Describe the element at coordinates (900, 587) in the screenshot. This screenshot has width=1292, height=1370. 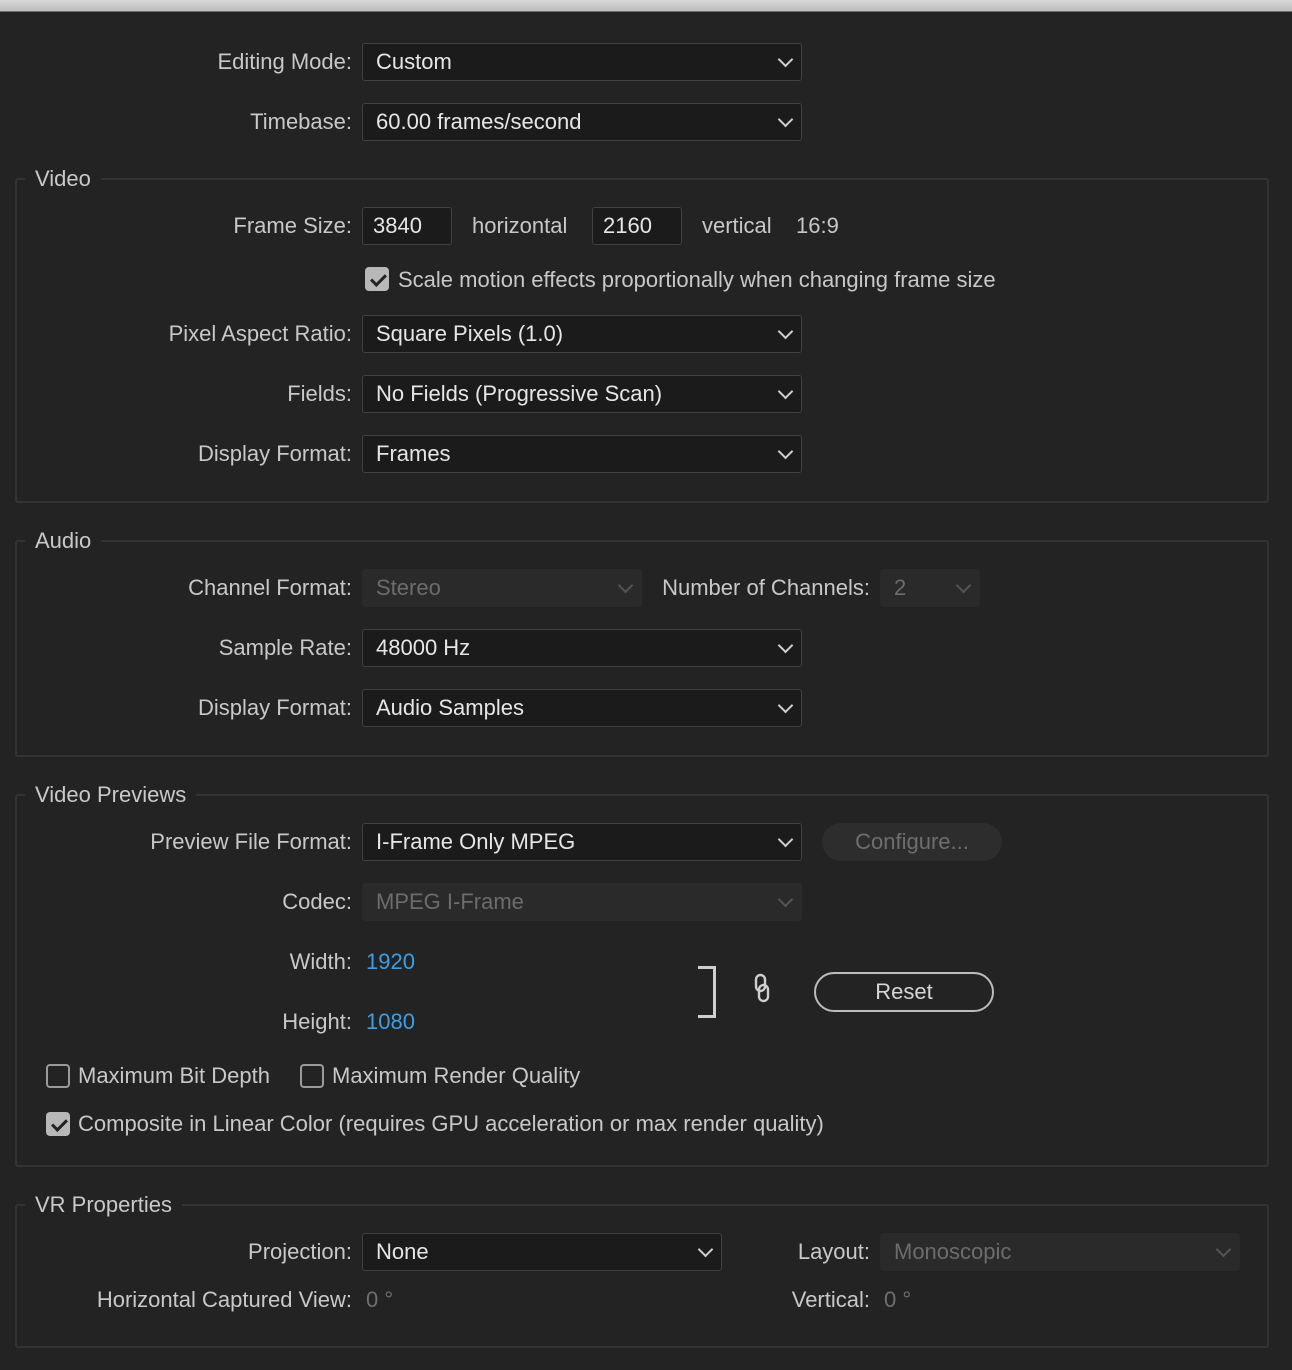
I see `num-channels-value: 2` at that location.